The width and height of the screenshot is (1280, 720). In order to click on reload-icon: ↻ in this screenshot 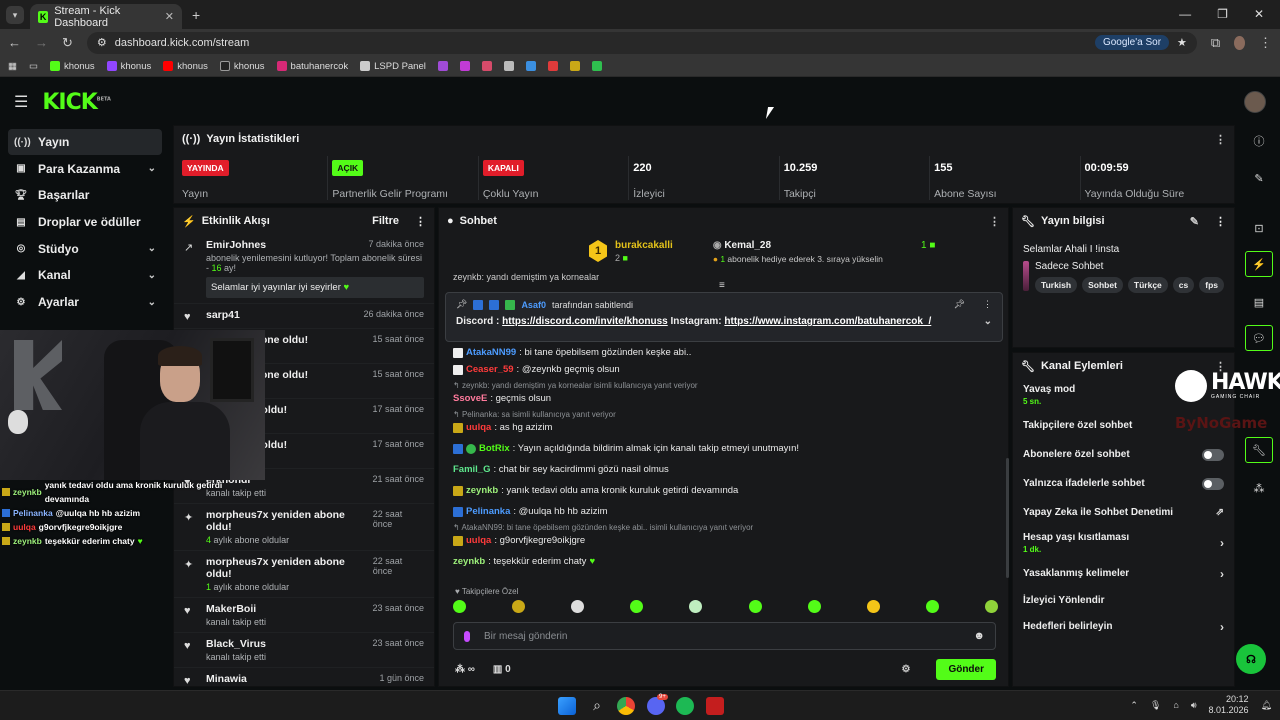, I will do `click(67, 43)`.